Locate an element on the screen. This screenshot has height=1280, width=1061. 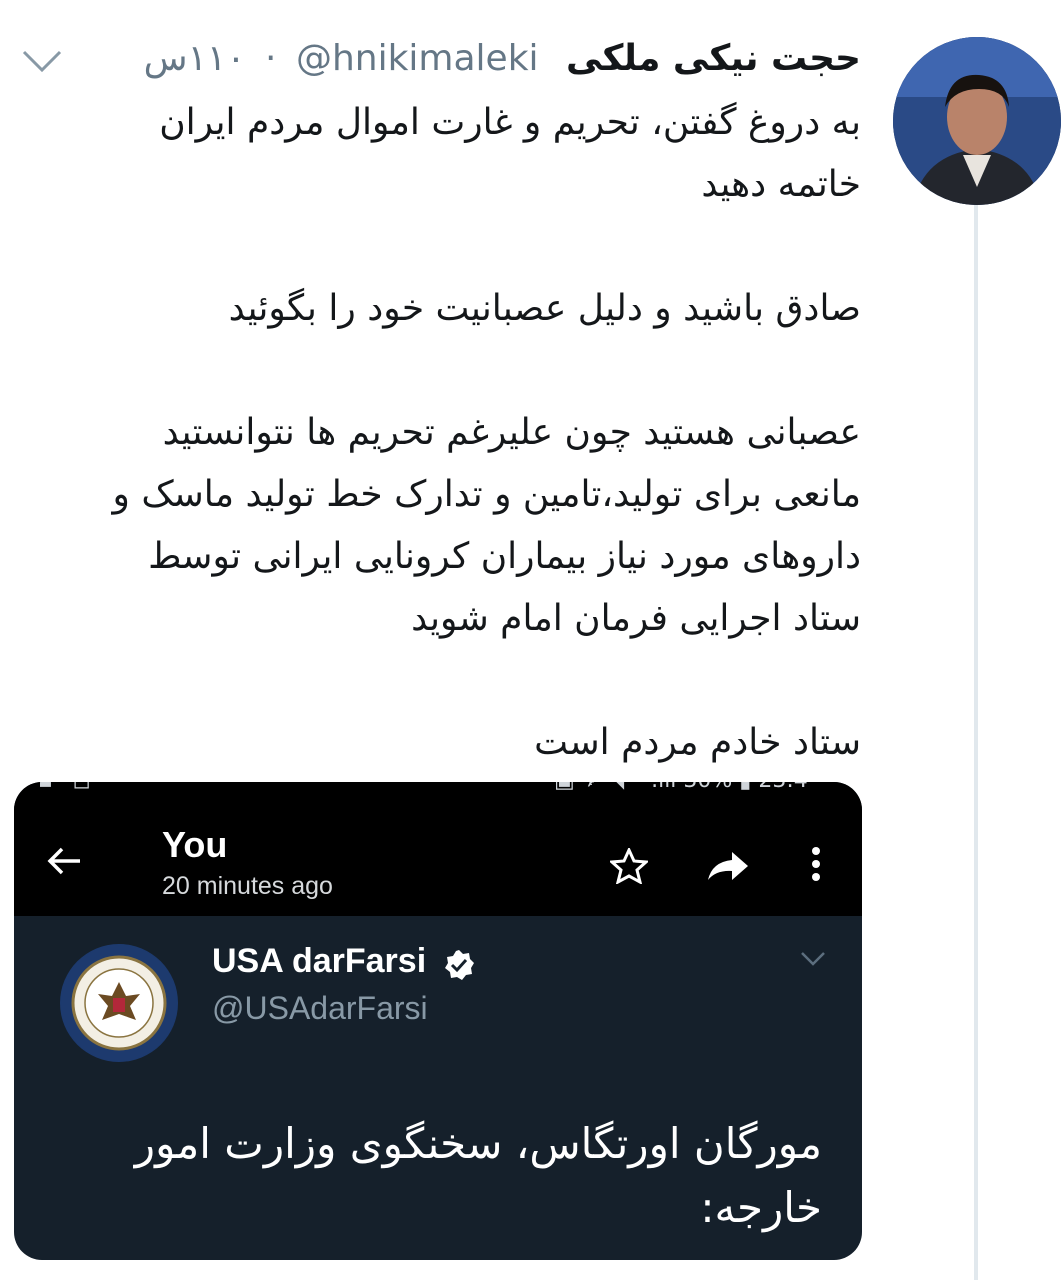
star-icon is located at coordinates (629, 866).